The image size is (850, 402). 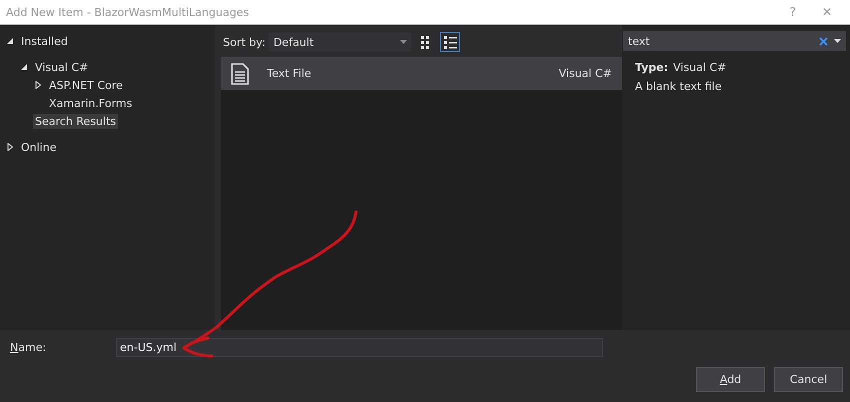 I want to click on template-language: Visual C#, so click(x=585, y=73).